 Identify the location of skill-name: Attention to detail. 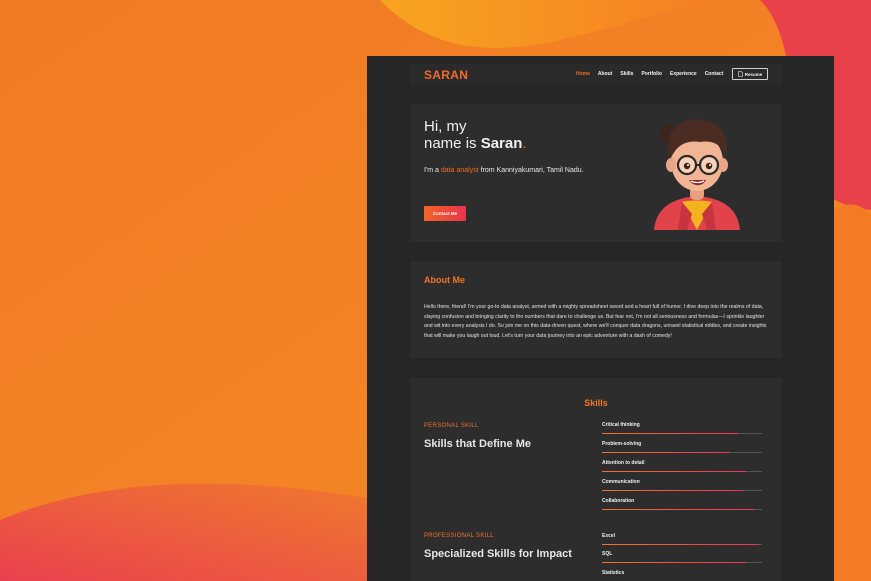
(623, 463).